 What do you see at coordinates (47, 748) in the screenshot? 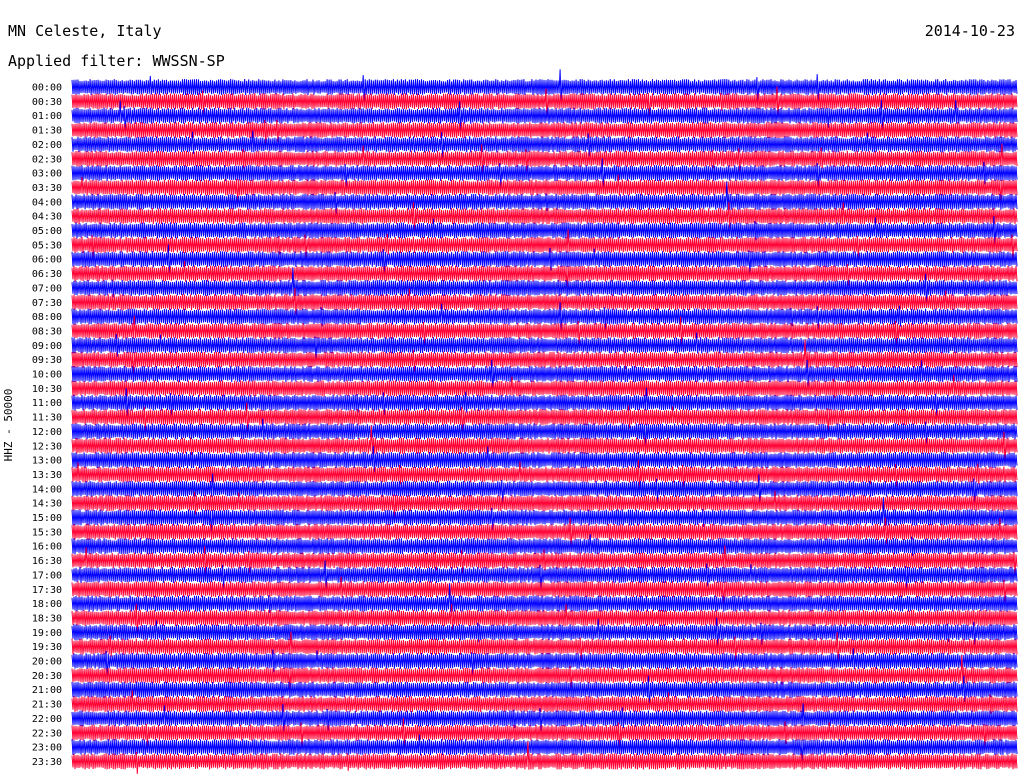
I see `row-label: 23:00` at bounding box center [47, 748].